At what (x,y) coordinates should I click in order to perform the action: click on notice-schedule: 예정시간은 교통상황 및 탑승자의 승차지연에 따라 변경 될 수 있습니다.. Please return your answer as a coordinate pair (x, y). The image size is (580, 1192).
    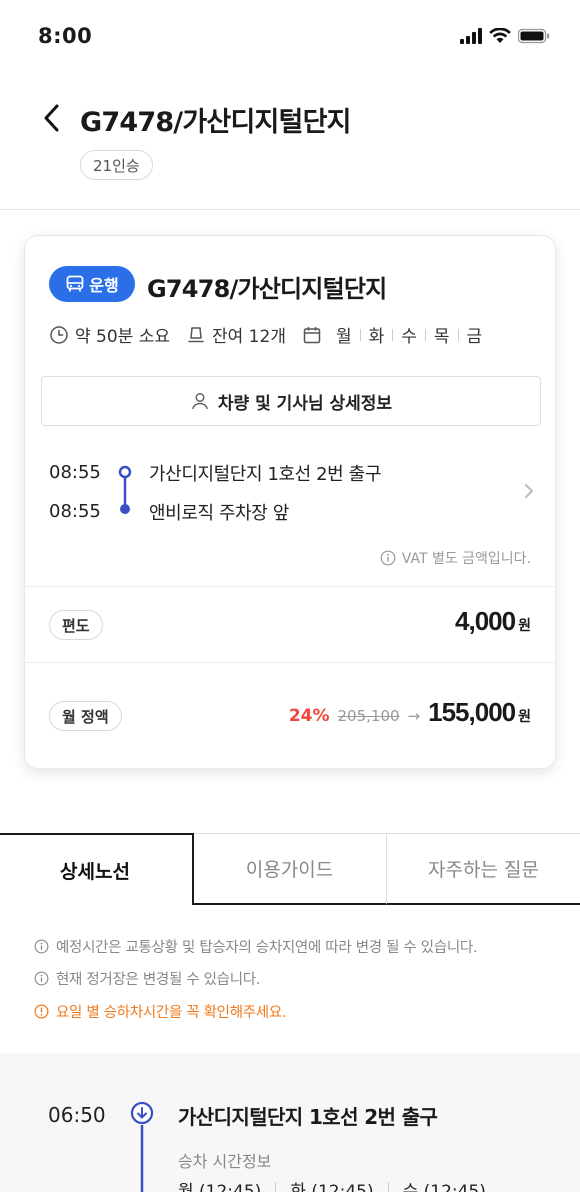
    Looking at the image, I should click on (256, 946).